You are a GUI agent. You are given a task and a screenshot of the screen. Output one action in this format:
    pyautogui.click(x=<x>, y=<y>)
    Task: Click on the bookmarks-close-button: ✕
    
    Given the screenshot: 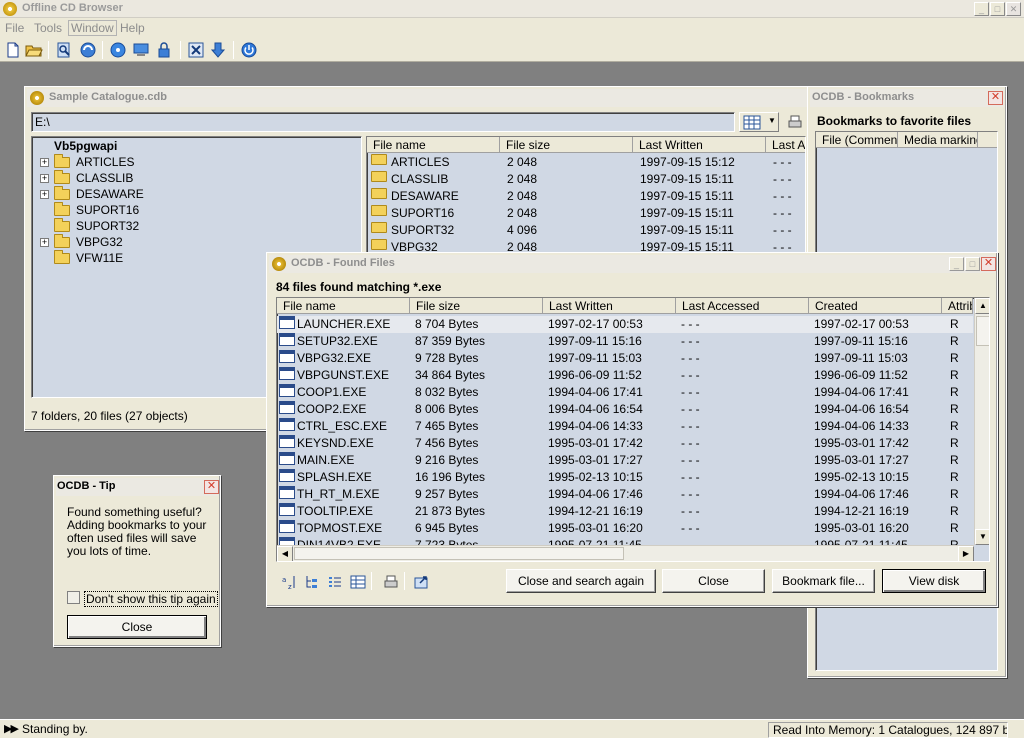 What is the action you would take?
    pyautogui.click(x=995, y=98)
    